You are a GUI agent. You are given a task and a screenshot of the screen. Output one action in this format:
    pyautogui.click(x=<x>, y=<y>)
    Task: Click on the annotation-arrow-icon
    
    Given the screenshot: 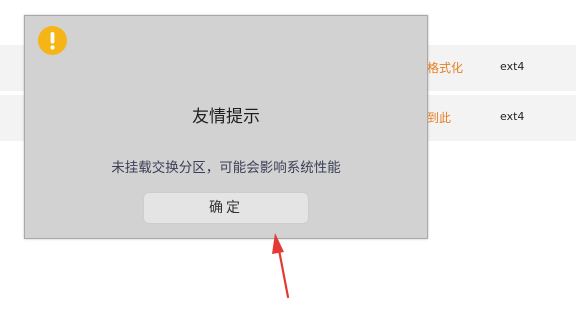 What is the action you would take?
    pyautogui.click(x=281, y=266)
    